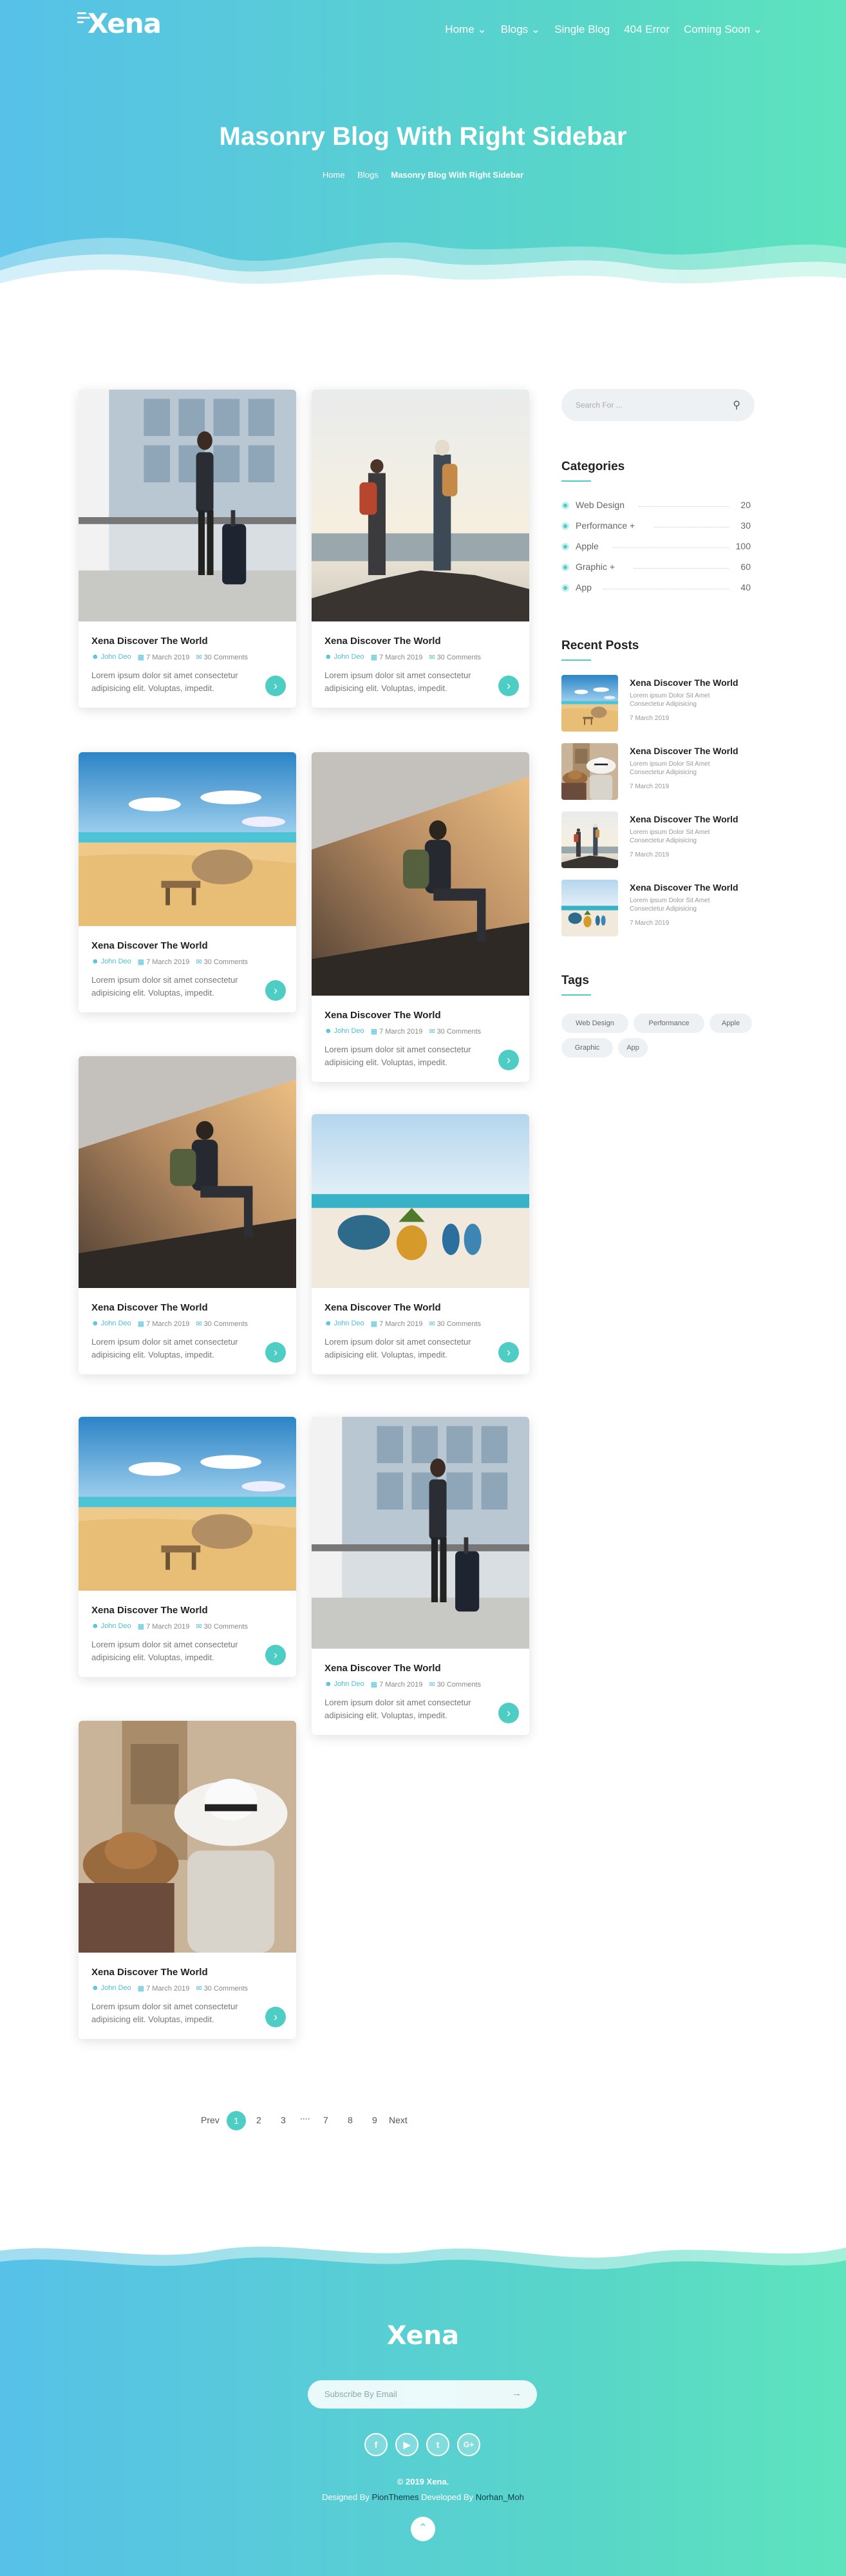 The width and height of the screenshot is (846, 2576). I want to click on tag-chip: Apple, so click(731, 1023).